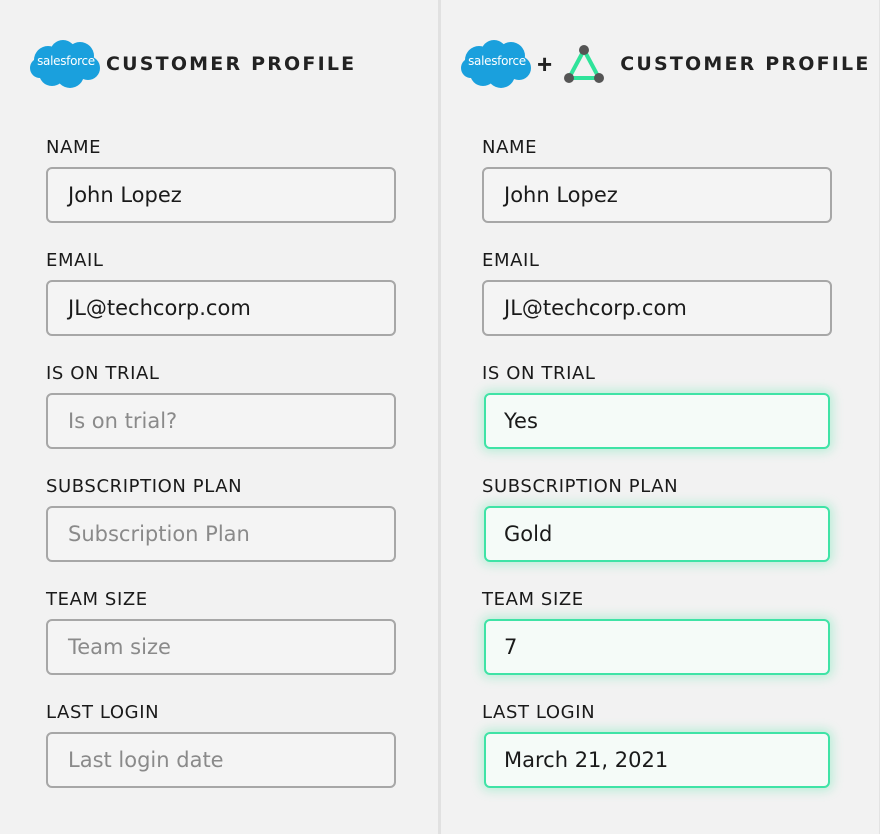  What do you see at coordinates (221, 647) in the screenshot?
I see `team-size-input: Team size` at bounding box center [221, 647].